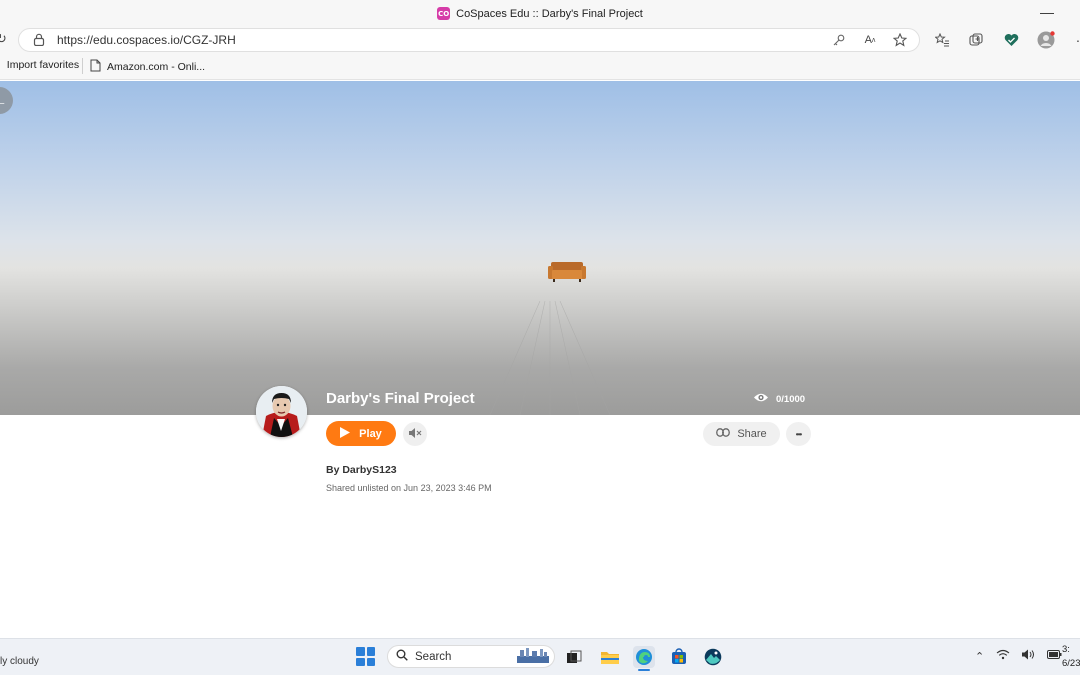  What do you see at coordinates (1047, 12) in the screenshot?
I see `minimize-button: —` at bounding box center [1047, 12].